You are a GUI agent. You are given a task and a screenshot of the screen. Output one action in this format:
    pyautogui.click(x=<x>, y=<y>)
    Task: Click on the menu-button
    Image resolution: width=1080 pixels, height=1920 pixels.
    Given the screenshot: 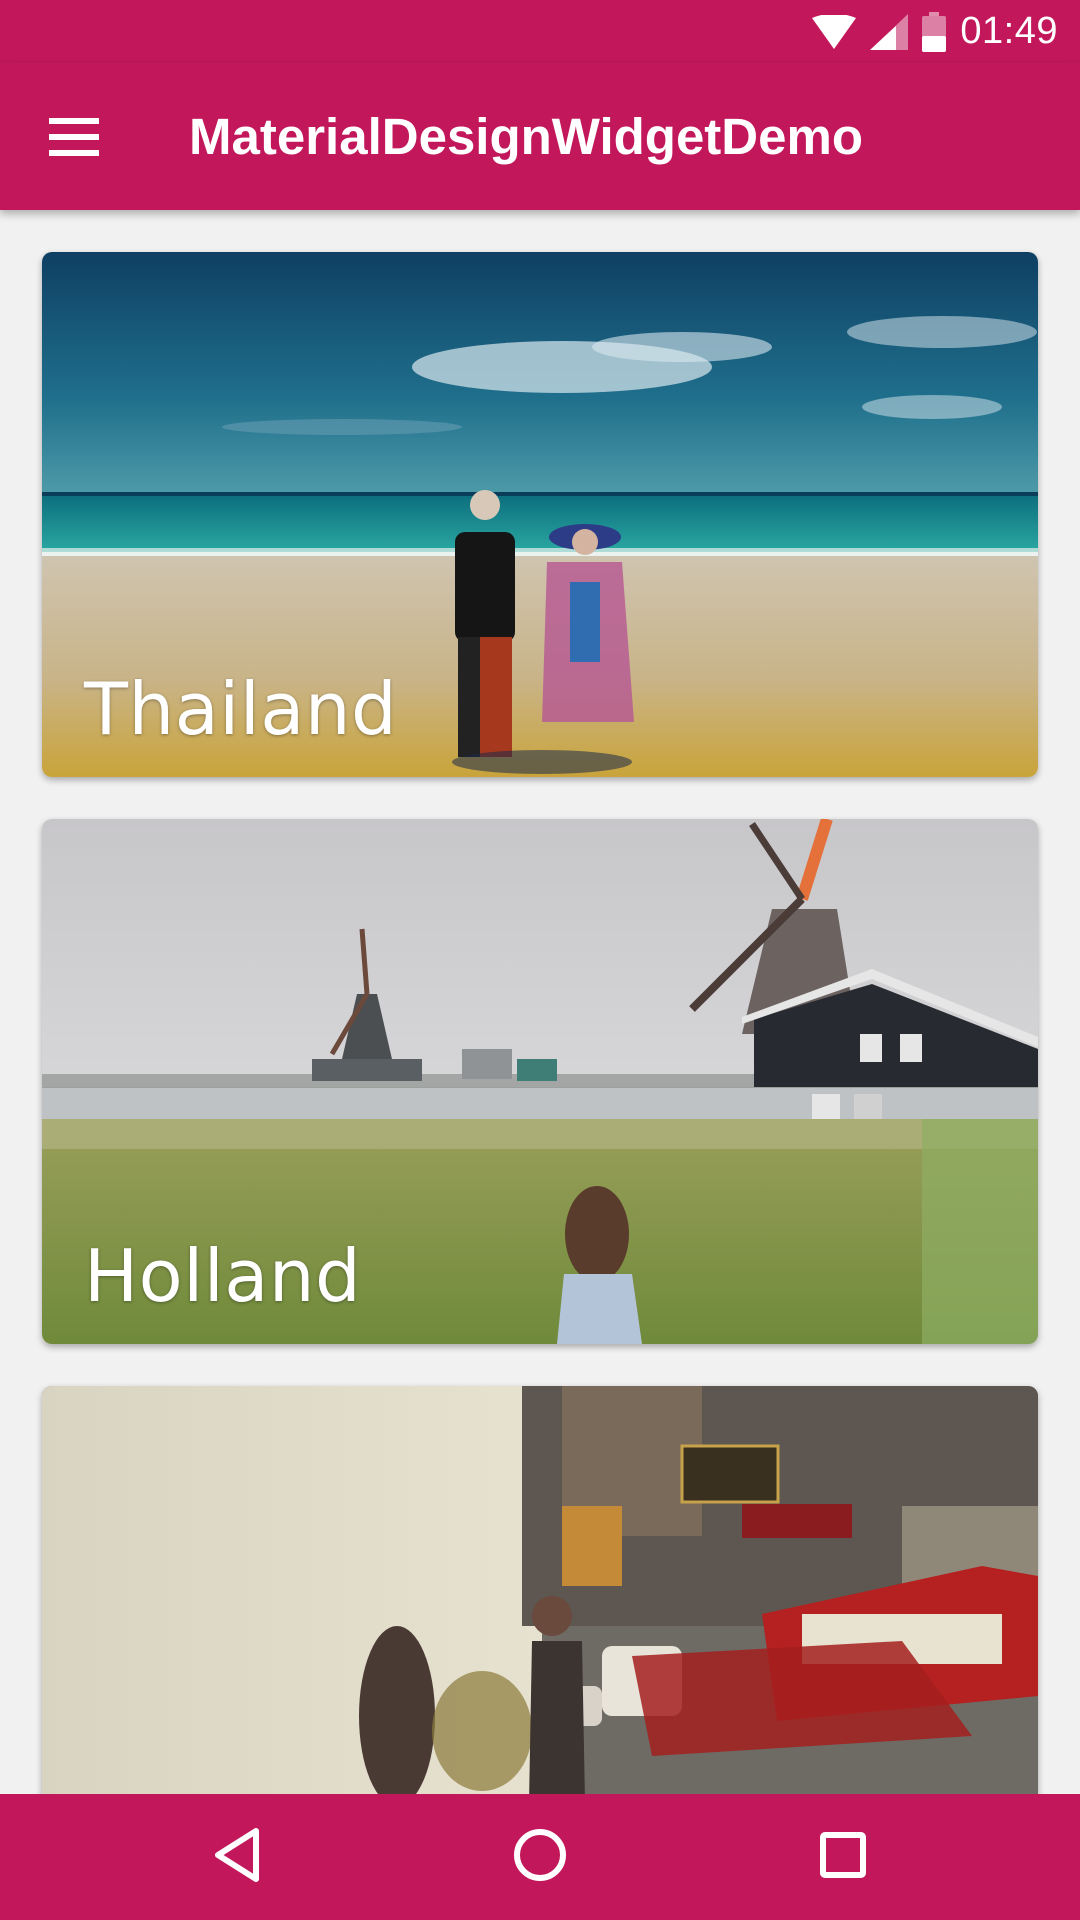 What is the action you would take?
    pyautogui.click(x=74, y=139)
    